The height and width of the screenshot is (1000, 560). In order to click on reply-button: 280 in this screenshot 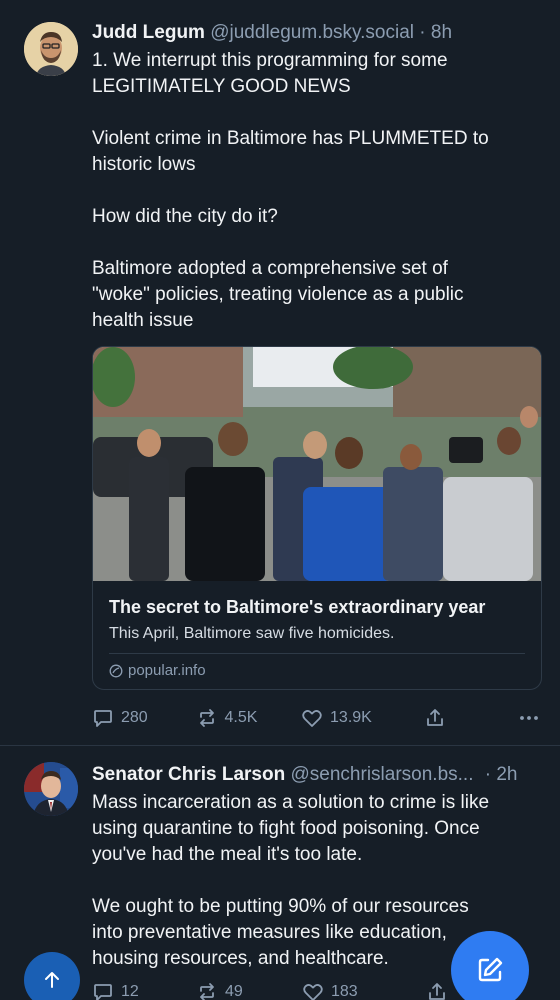, I will do `click(144, 718)`.